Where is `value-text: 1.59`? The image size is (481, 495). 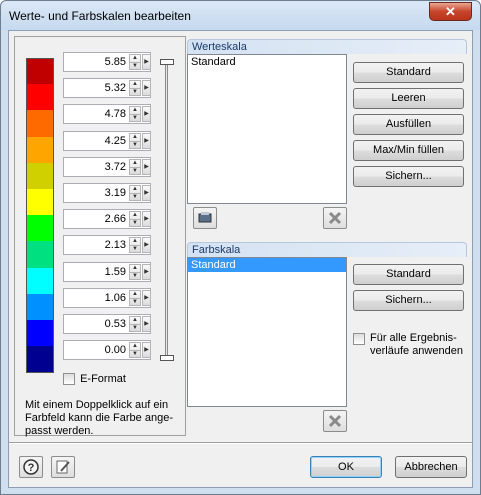 value-text: 1.59 is located at coordinates (115, 272).